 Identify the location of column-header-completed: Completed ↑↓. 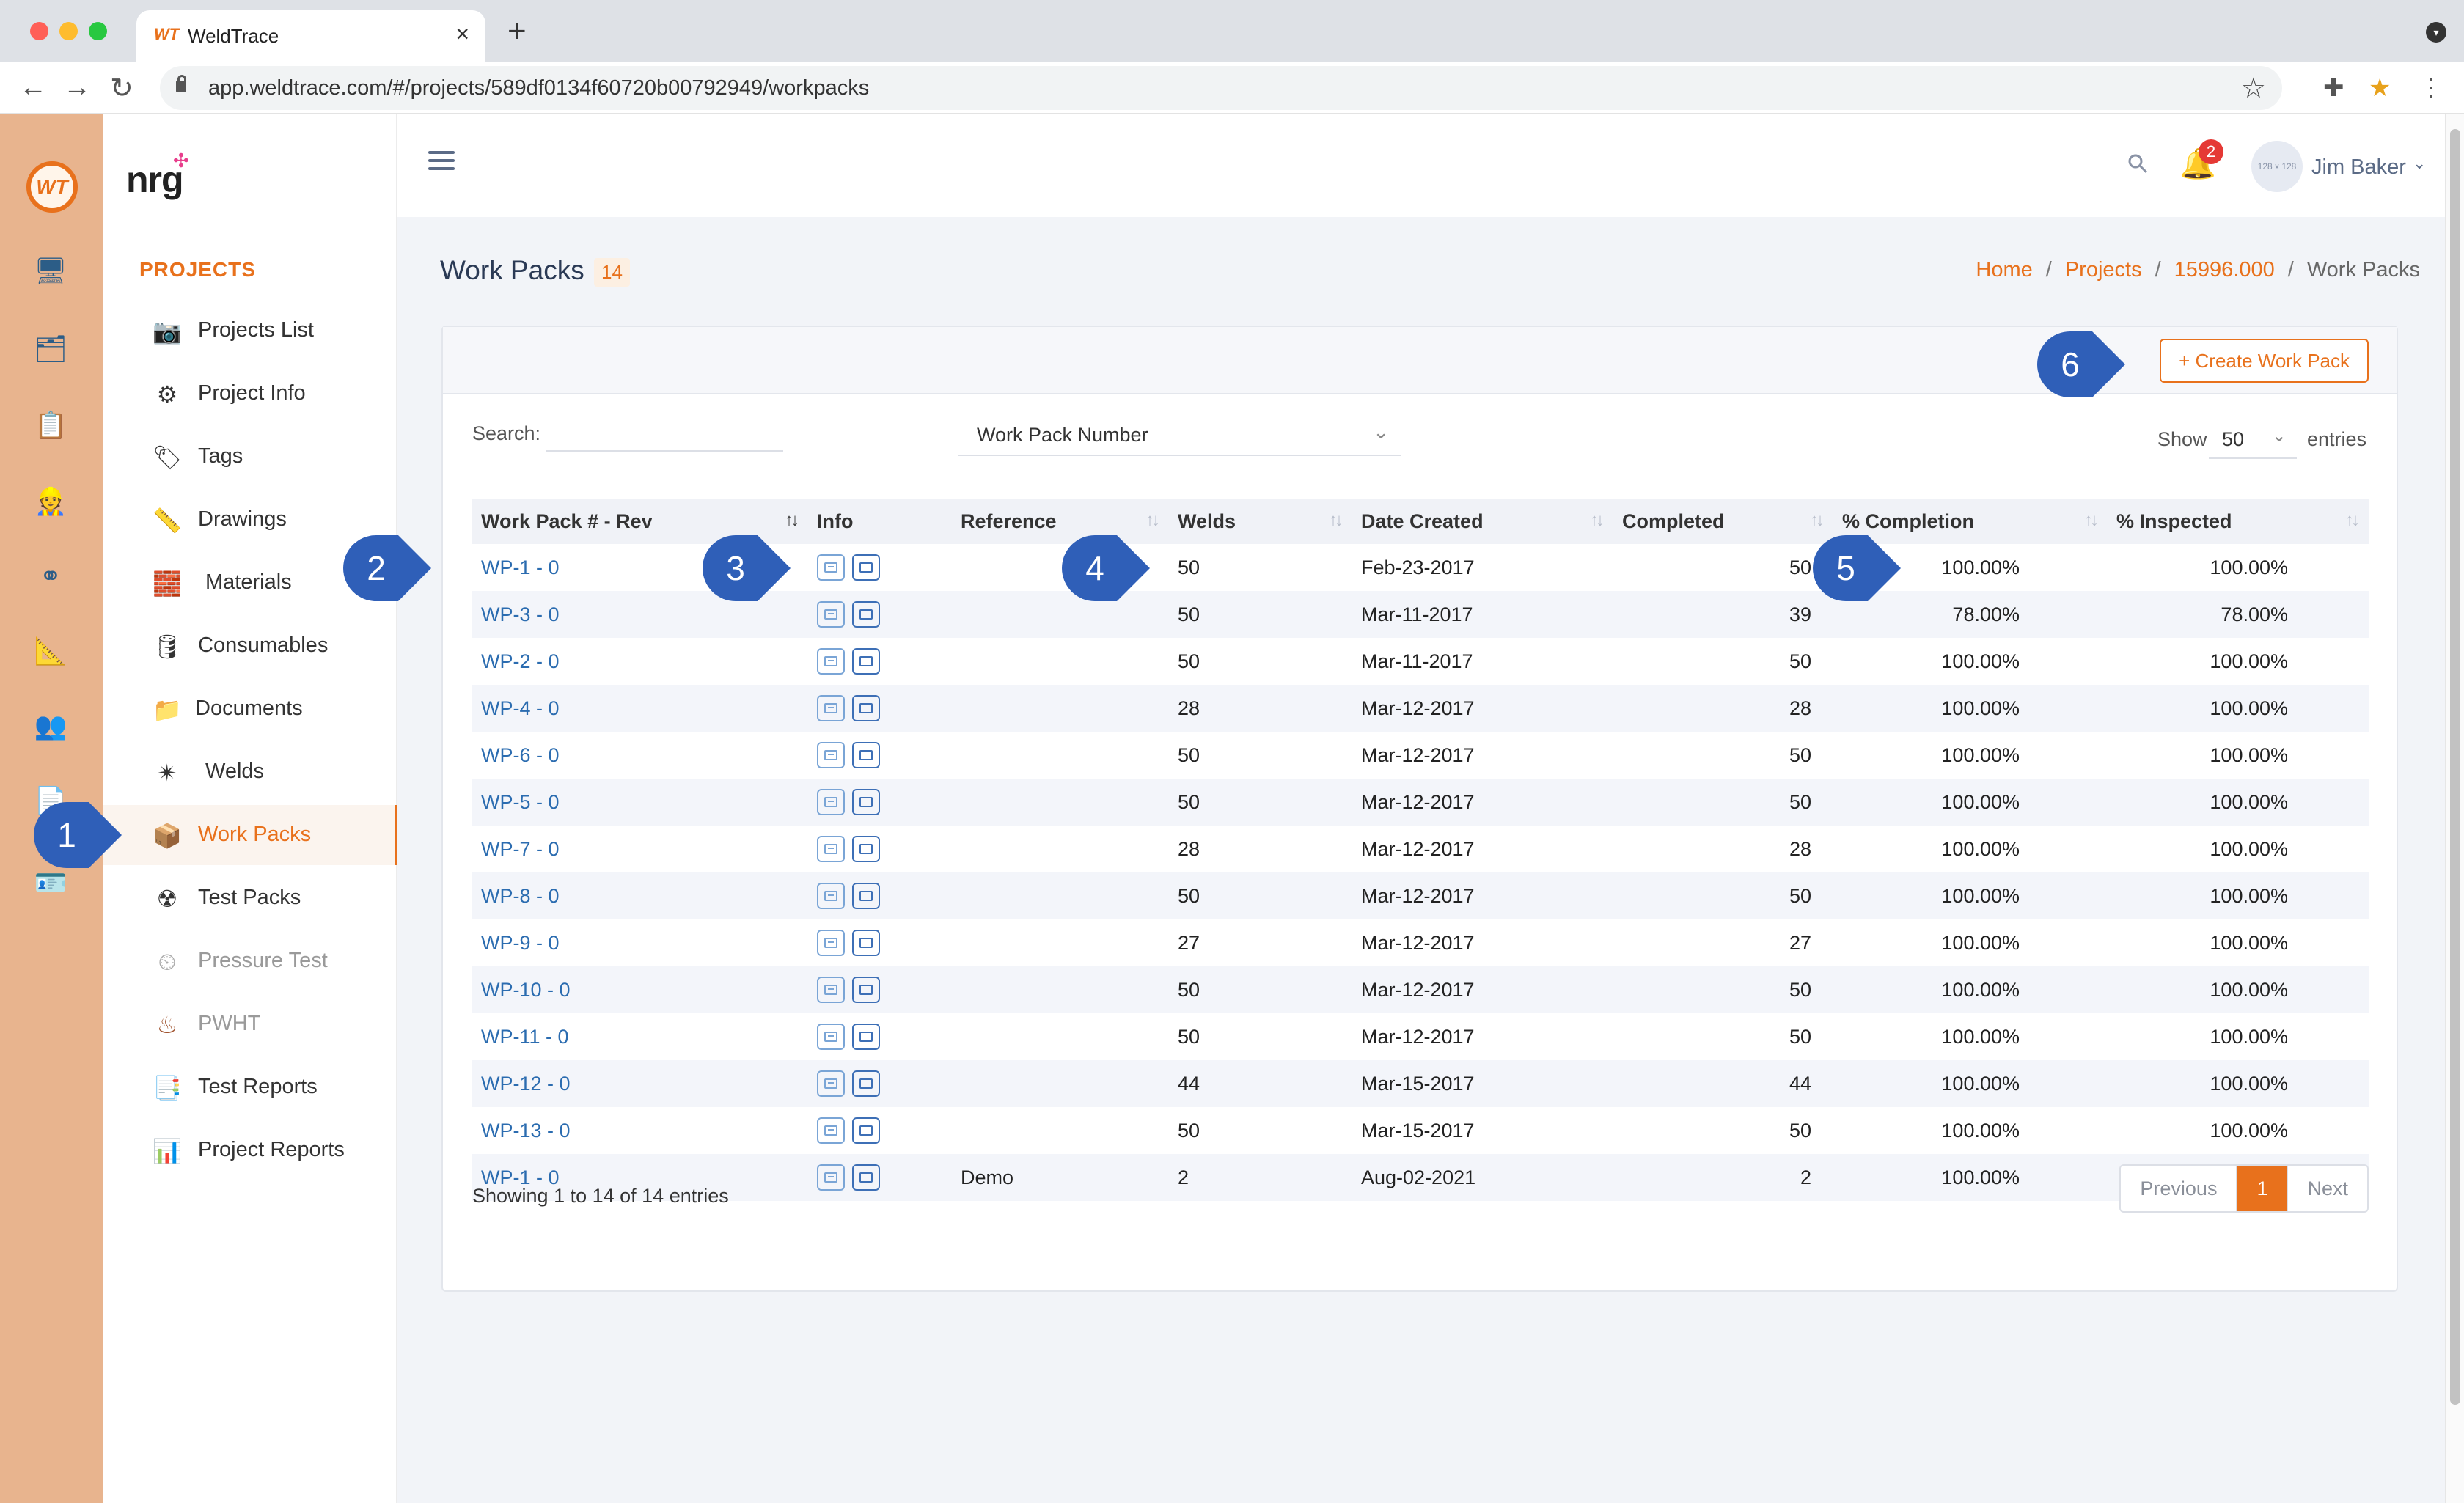
(1723, 521).